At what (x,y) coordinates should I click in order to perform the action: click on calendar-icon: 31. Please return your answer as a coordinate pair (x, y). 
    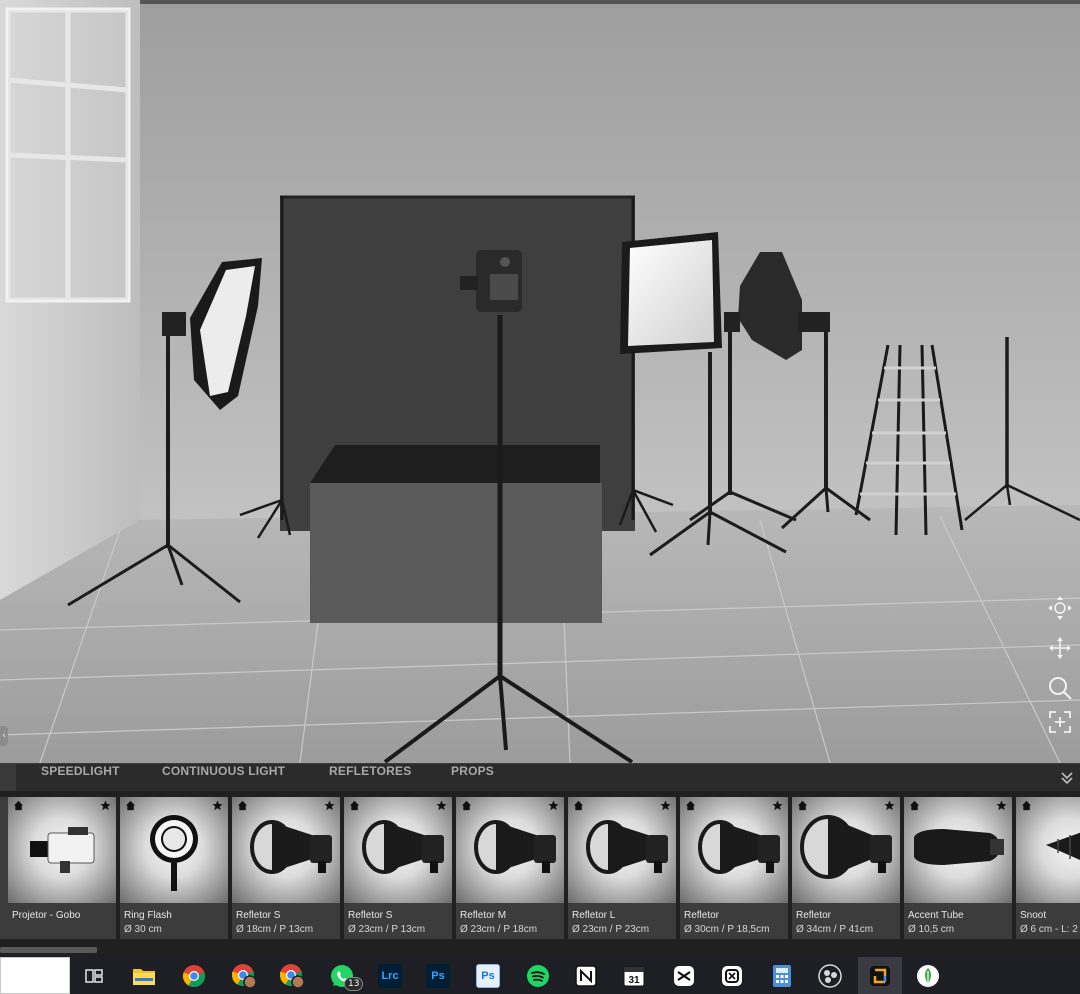
    Looking at the image, I should click on (634, 976).